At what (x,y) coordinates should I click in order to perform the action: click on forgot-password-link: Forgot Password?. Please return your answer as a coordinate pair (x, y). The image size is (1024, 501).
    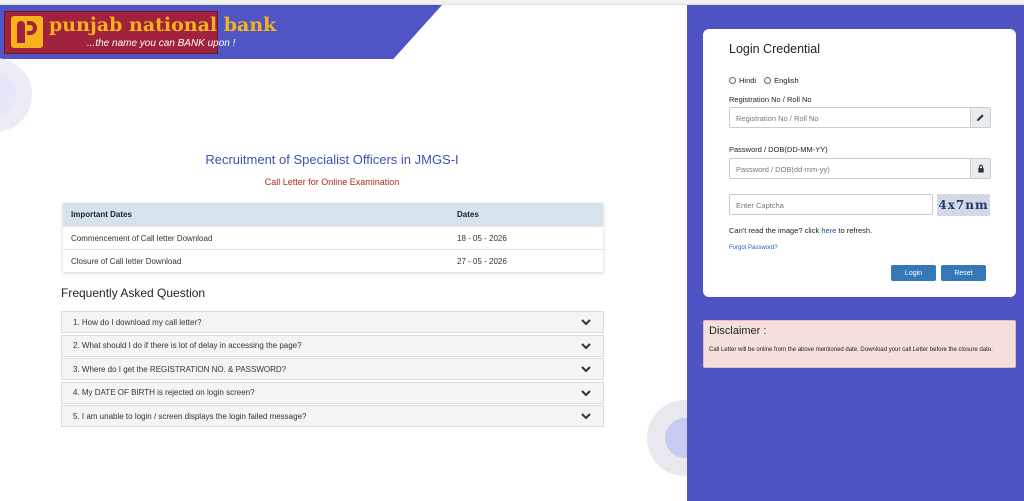
    Looking at the image, I should click on (753, 248).